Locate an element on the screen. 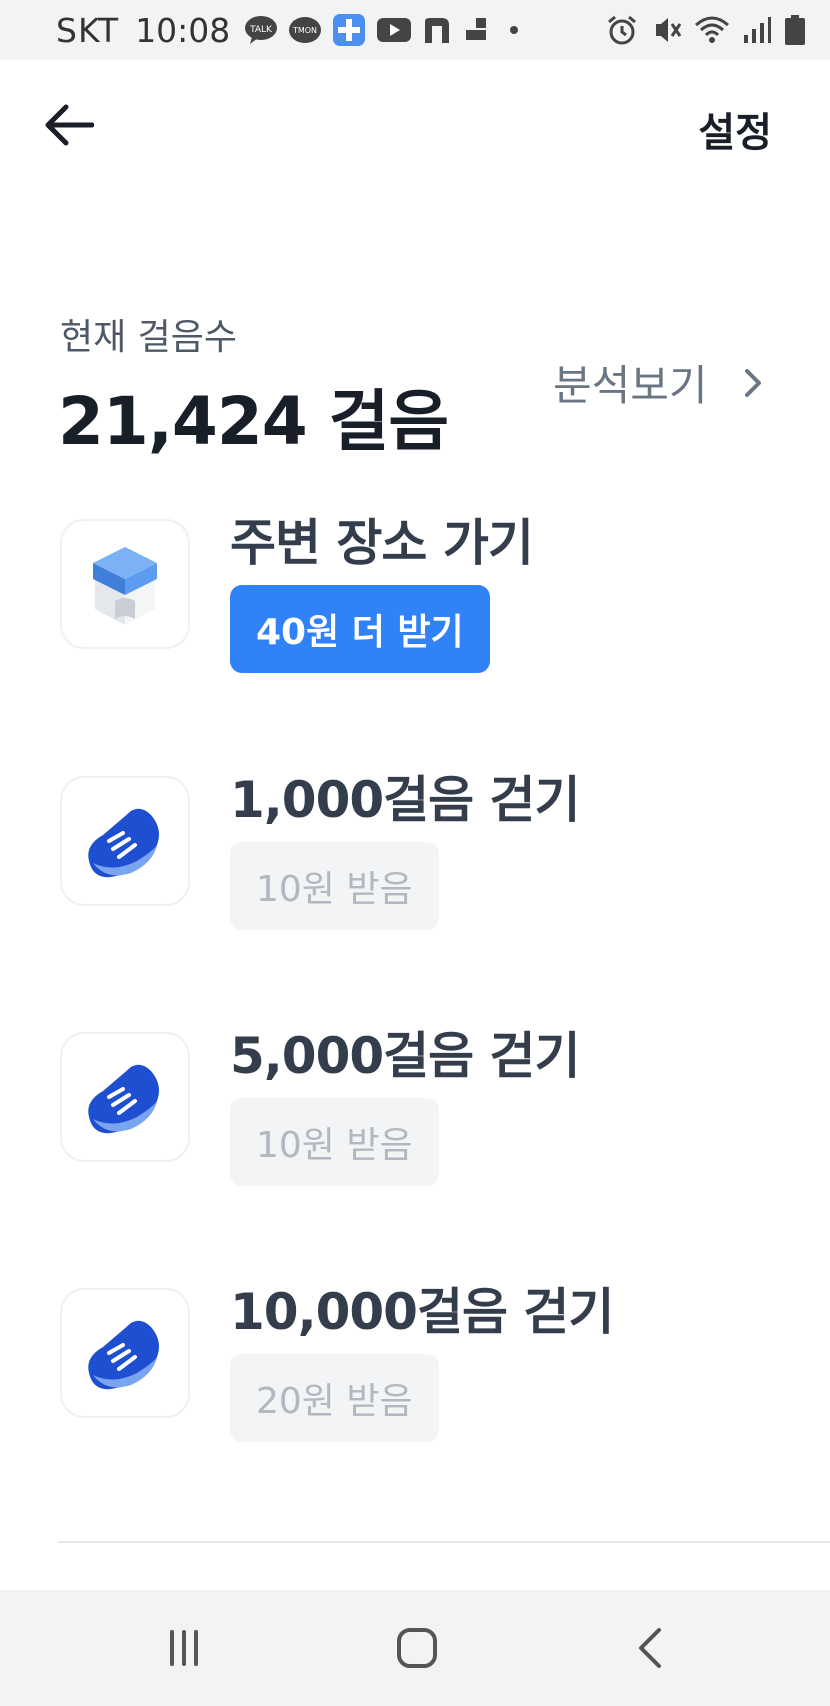  mission-item: 10,000걸음 걷기 20원 받음 is located at coordinates (415, 1370).